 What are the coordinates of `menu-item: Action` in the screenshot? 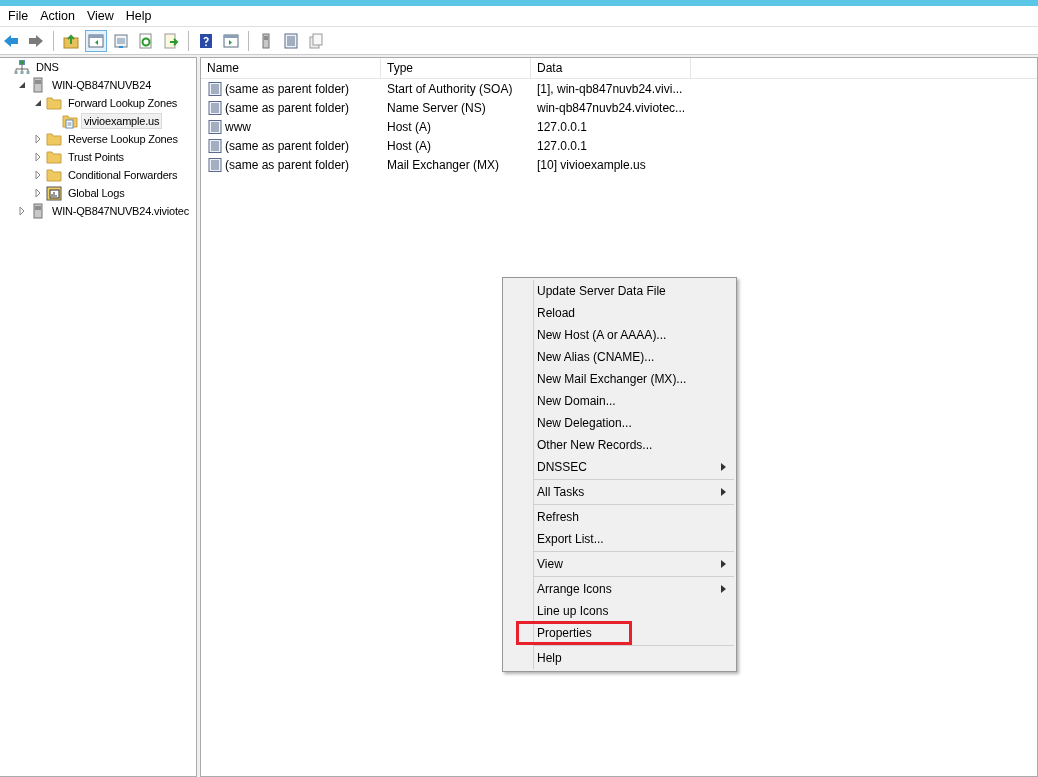 It's located at (57, 16).